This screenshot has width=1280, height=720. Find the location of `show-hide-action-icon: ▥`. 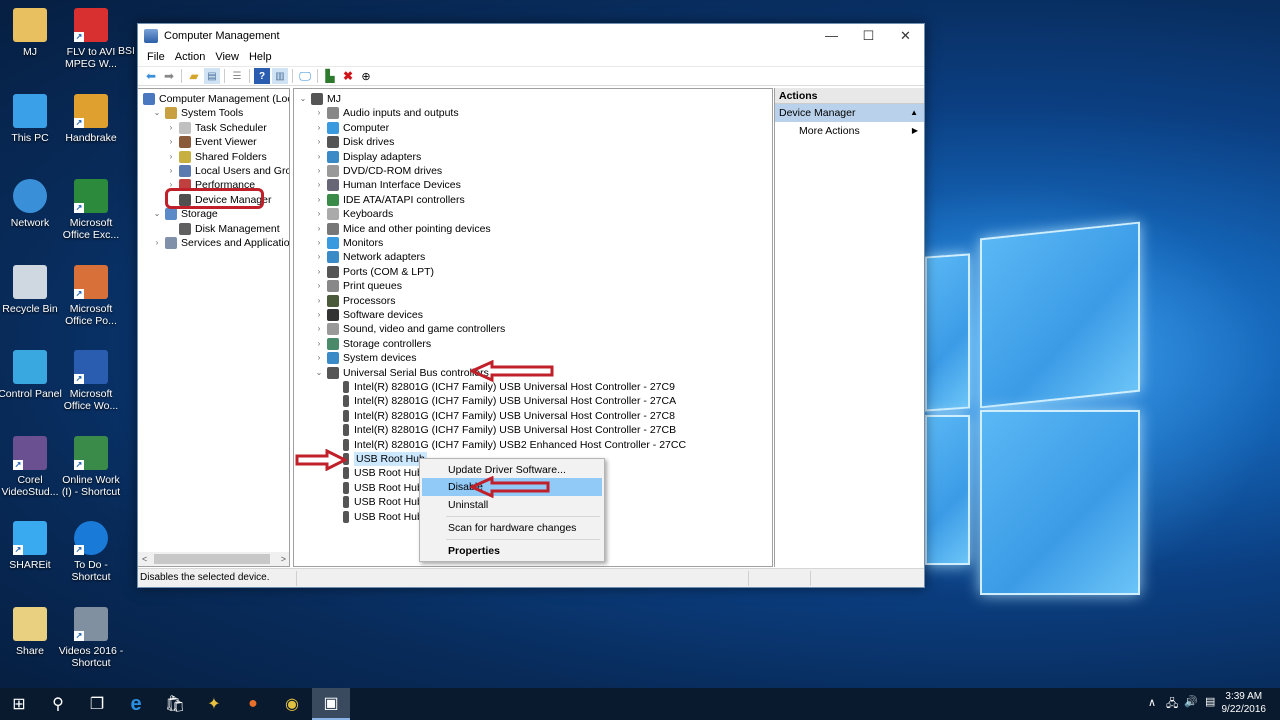

show-hide-action-icon: ▥ is located at coordinates (280, 76).